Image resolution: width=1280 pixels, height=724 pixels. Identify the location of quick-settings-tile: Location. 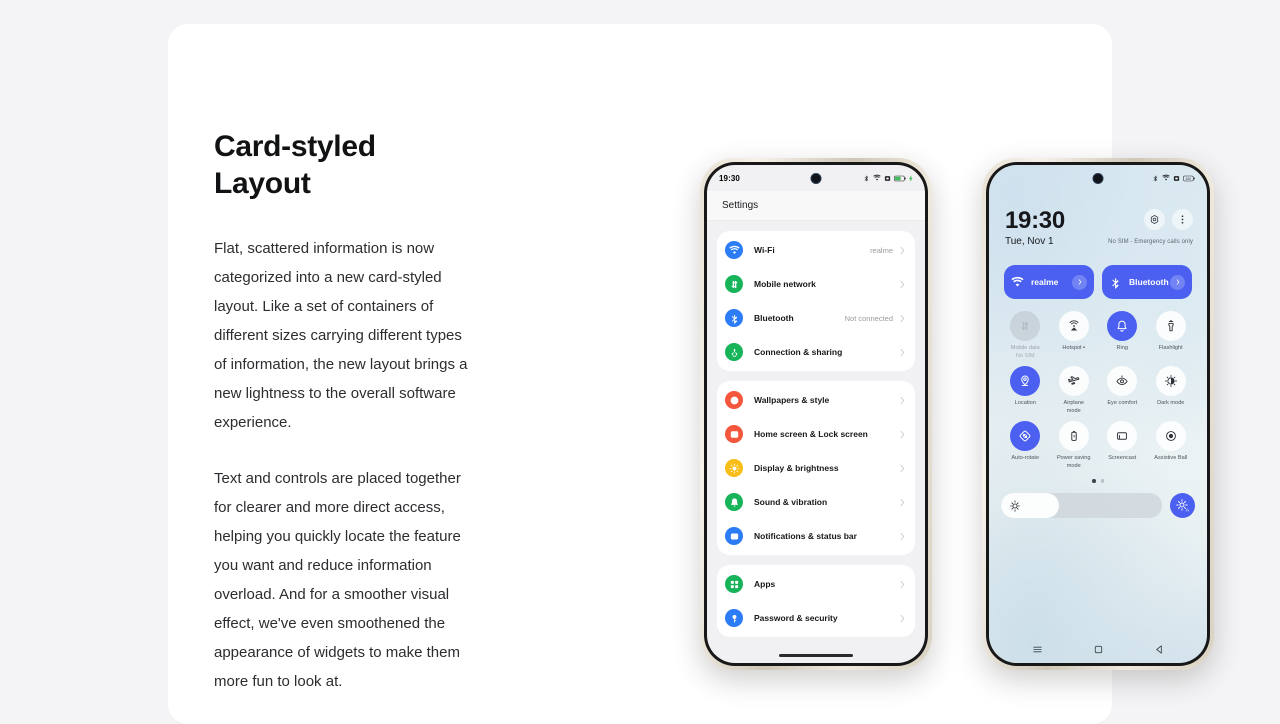
(1025, 390).